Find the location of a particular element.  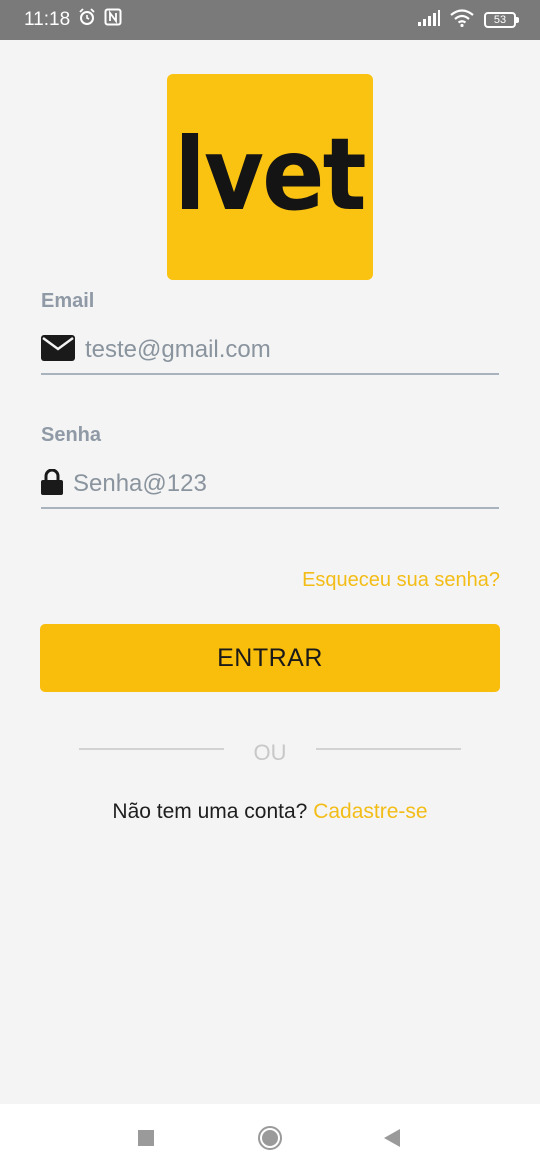

password-field is located at coordinates (270, 485).